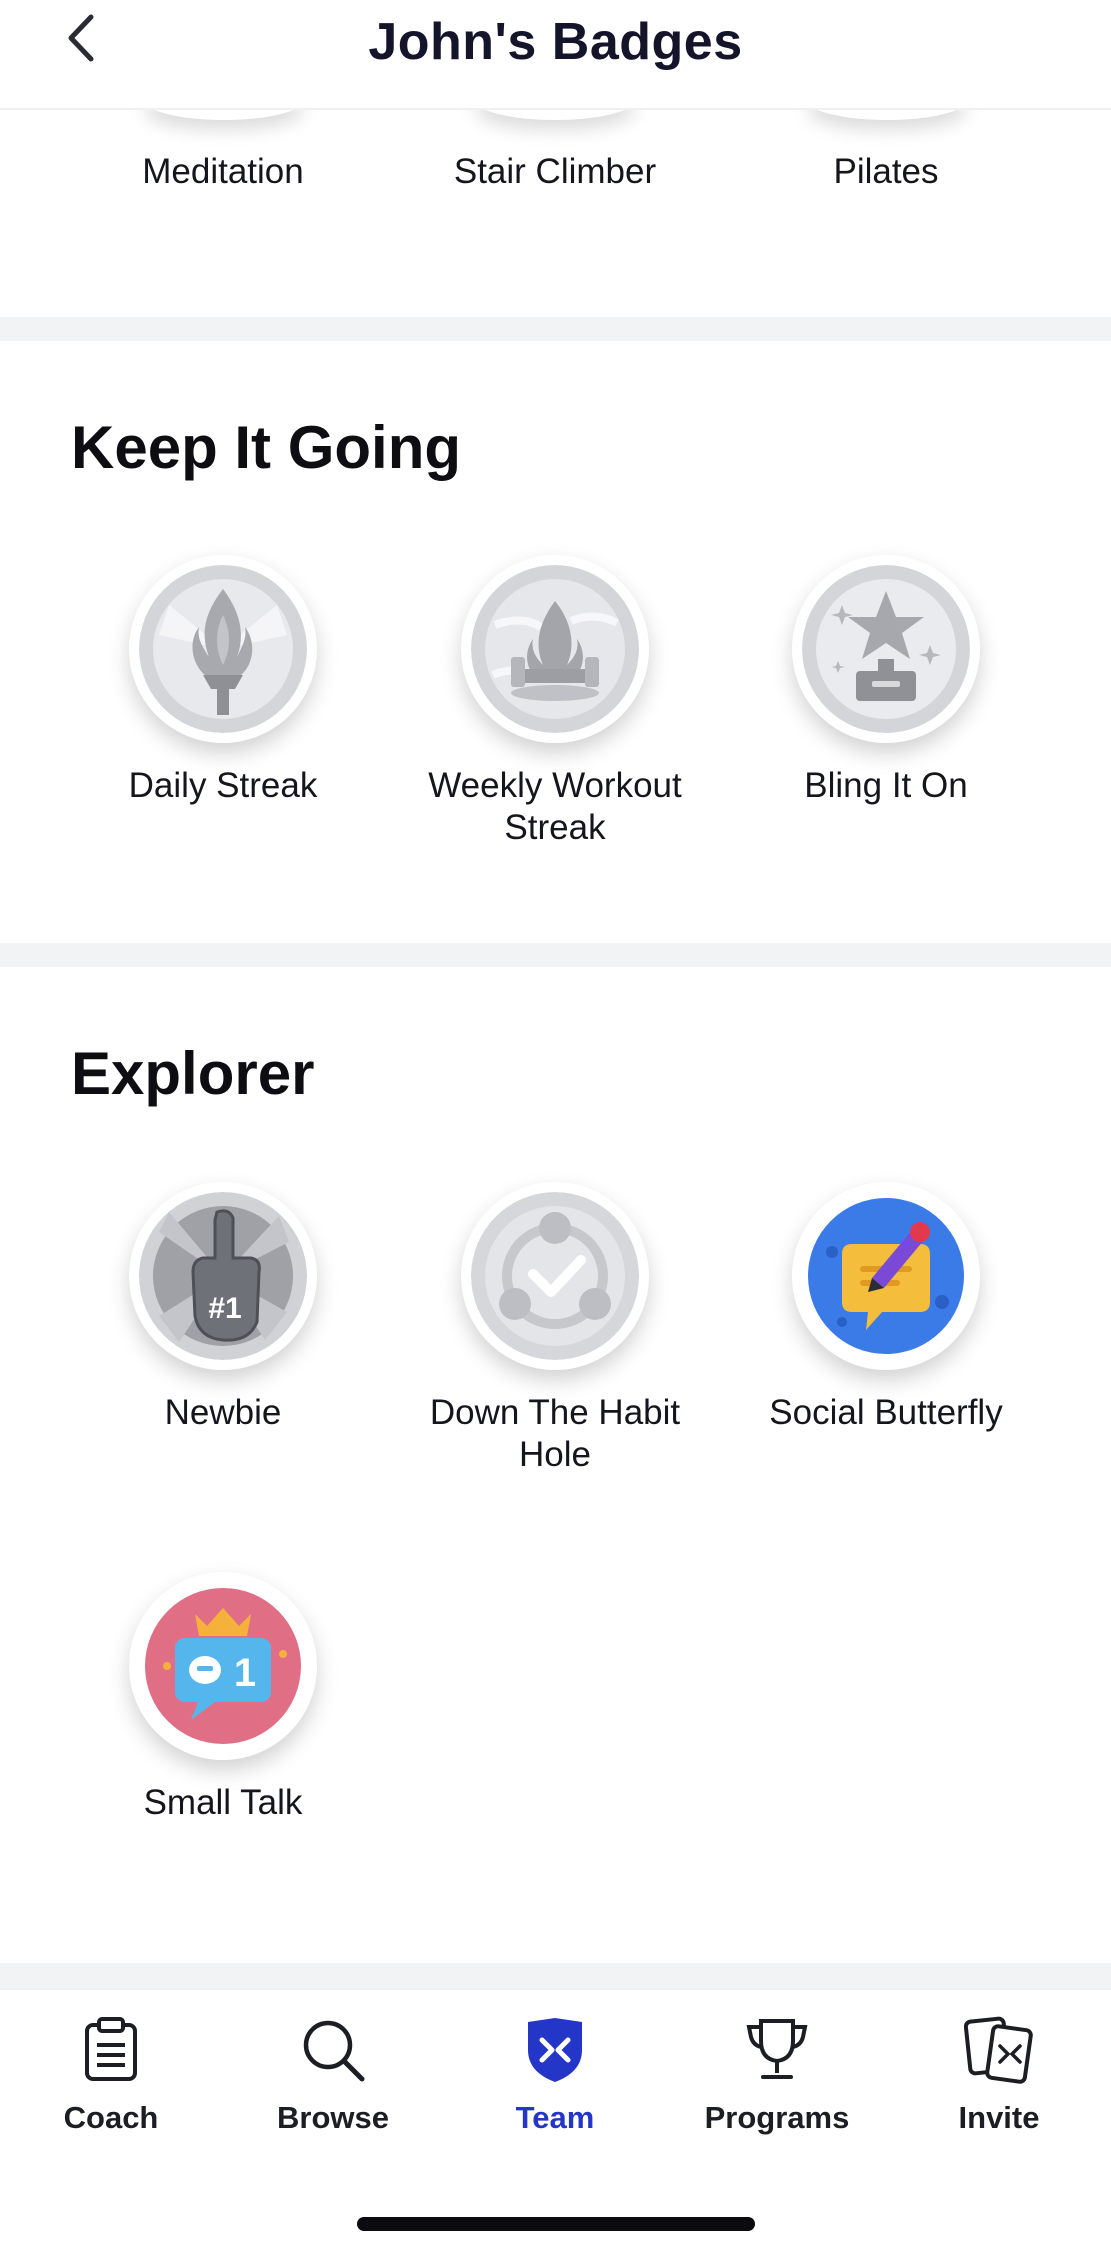 Image resolution: width=1111 pixels, height=2255 pixels. I want to click on badge-label: Daily Streak, so click(223, 785).